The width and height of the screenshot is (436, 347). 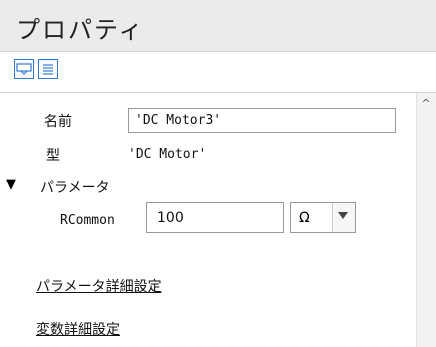 I want to click on unit-select-value: Ω, so click(x=304, y=218).